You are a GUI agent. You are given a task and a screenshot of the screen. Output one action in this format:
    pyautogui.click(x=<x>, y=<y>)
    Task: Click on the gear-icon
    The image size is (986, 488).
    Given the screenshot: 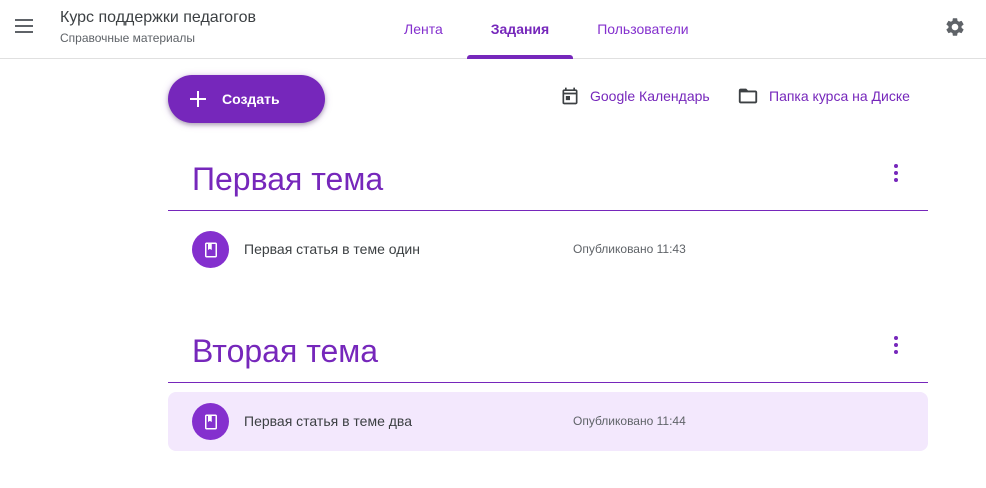 What is the action you would take?
    pyautogui.click(x=955, y=27)
    